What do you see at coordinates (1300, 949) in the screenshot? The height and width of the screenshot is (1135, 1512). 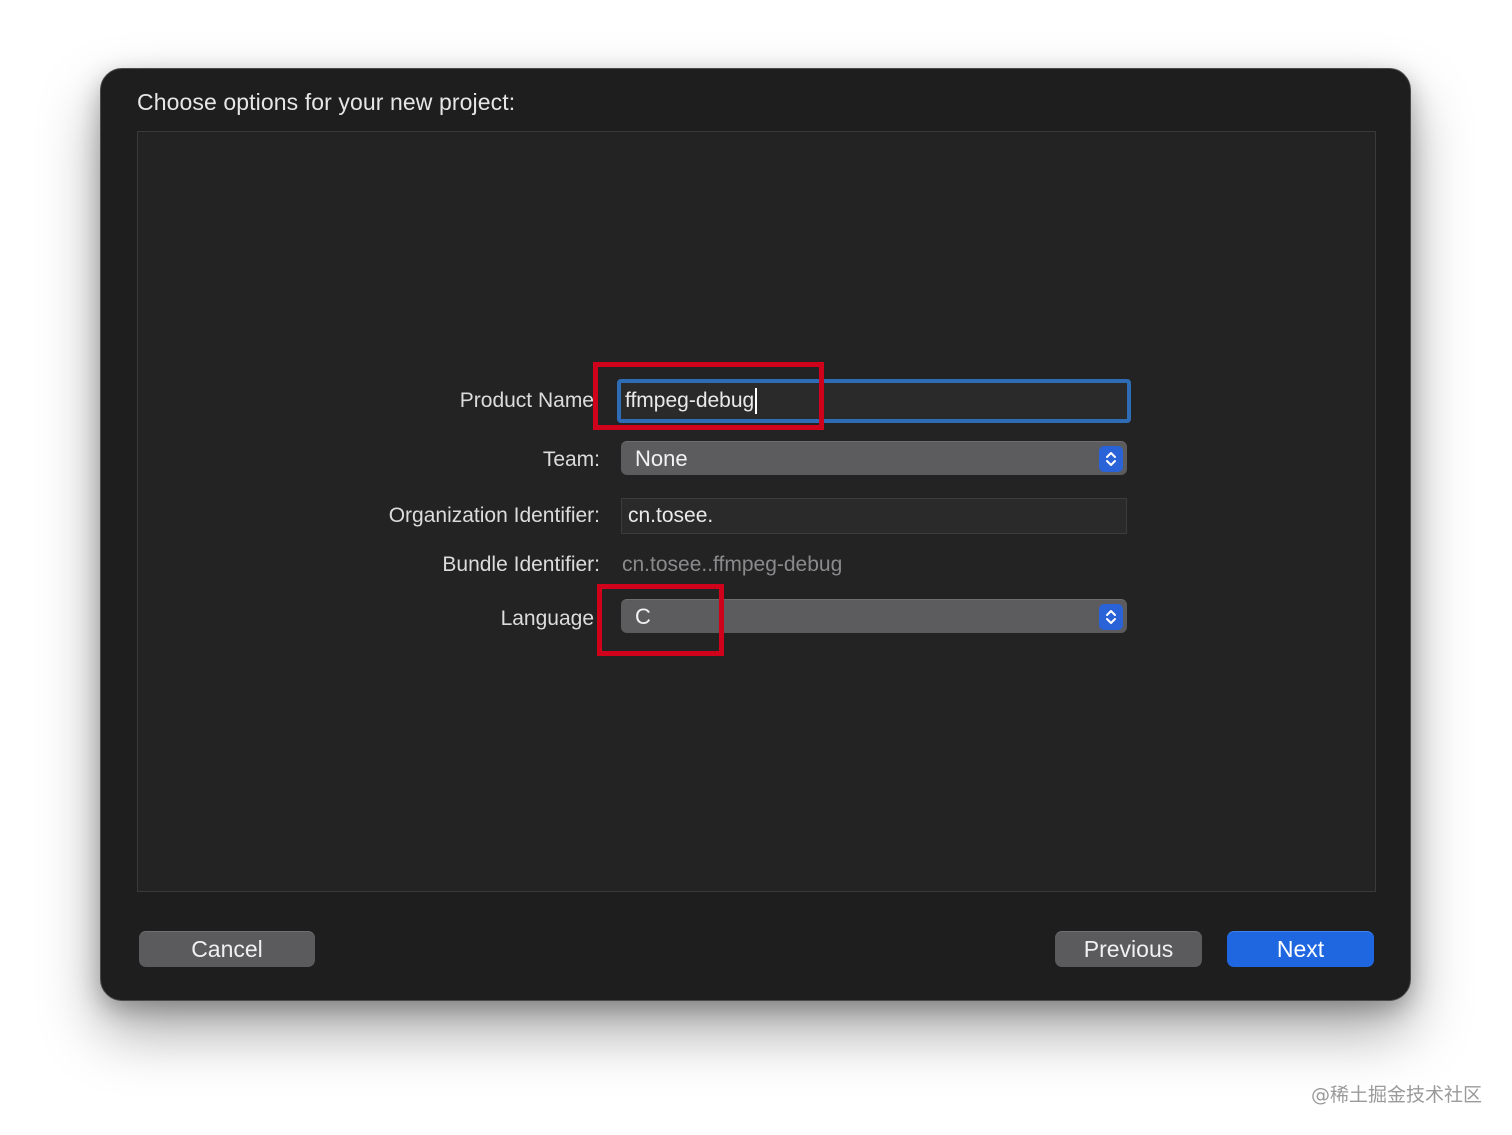 I see `next-button: Next` at bounding box center [1300, 949].